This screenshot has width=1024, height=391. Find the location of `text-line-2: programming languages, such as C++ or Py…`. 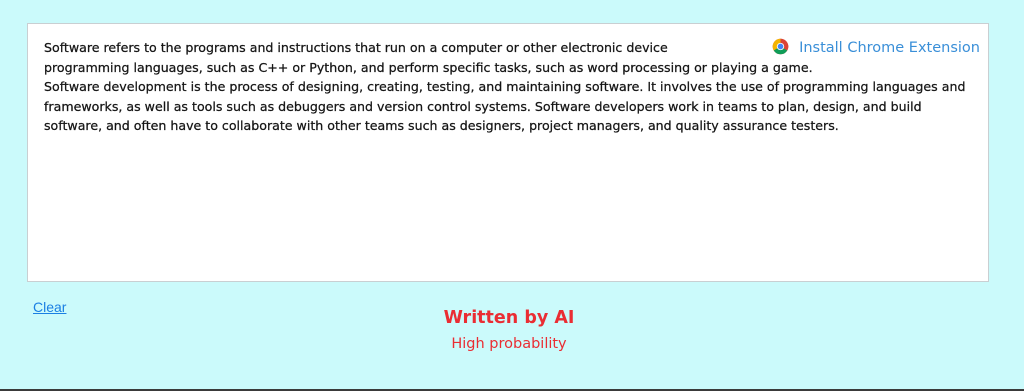

text-line-2: programming languages, such as C++ or Py… is located at coordinates (428, 67).